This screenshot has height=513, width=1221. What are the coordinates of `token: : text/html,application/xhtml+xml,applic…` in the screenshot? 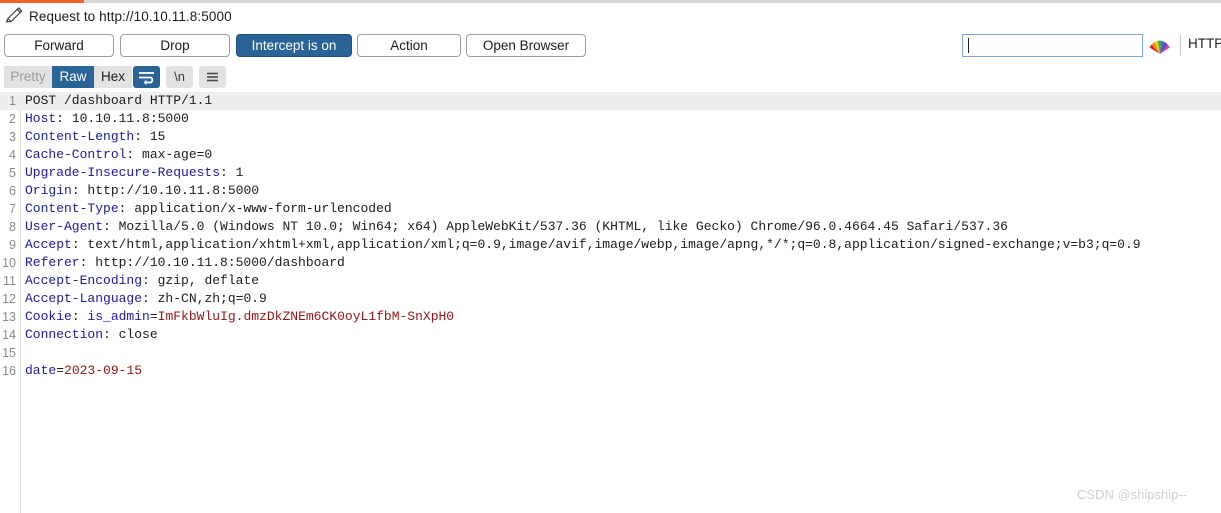 It's located at (606, 244).